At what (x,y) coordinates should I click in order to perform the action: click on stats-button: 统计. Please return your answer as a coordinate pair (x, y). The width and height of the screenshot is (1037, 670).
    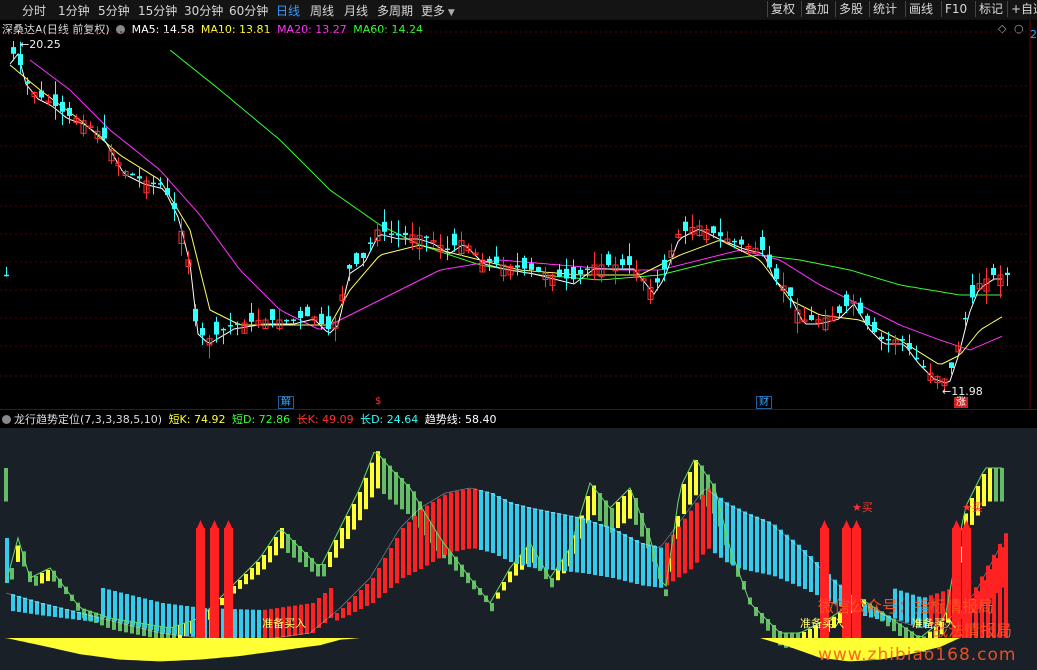
    Looking at the image, I should click on (884, 9).